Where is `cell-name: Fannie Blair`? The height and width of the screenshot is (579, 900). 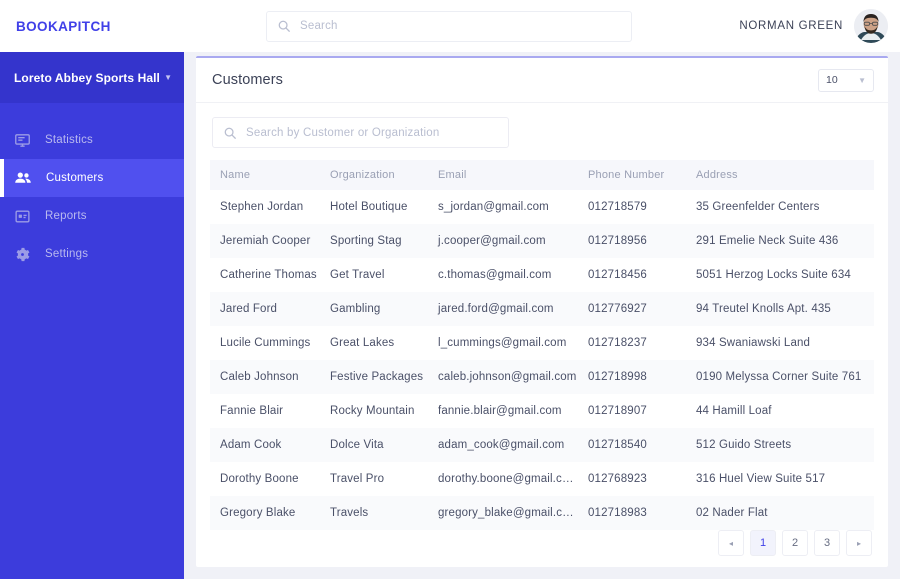
cell-name: Fannie Blair is located at coordinates (252, 411).